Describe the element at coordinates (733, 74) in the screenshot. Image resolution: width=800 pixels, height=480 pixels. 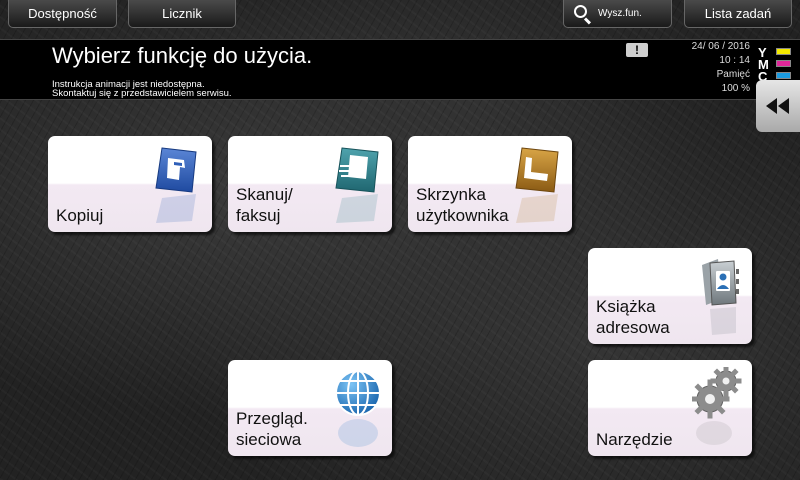
I see `memory-label: Pamięć` at that location.